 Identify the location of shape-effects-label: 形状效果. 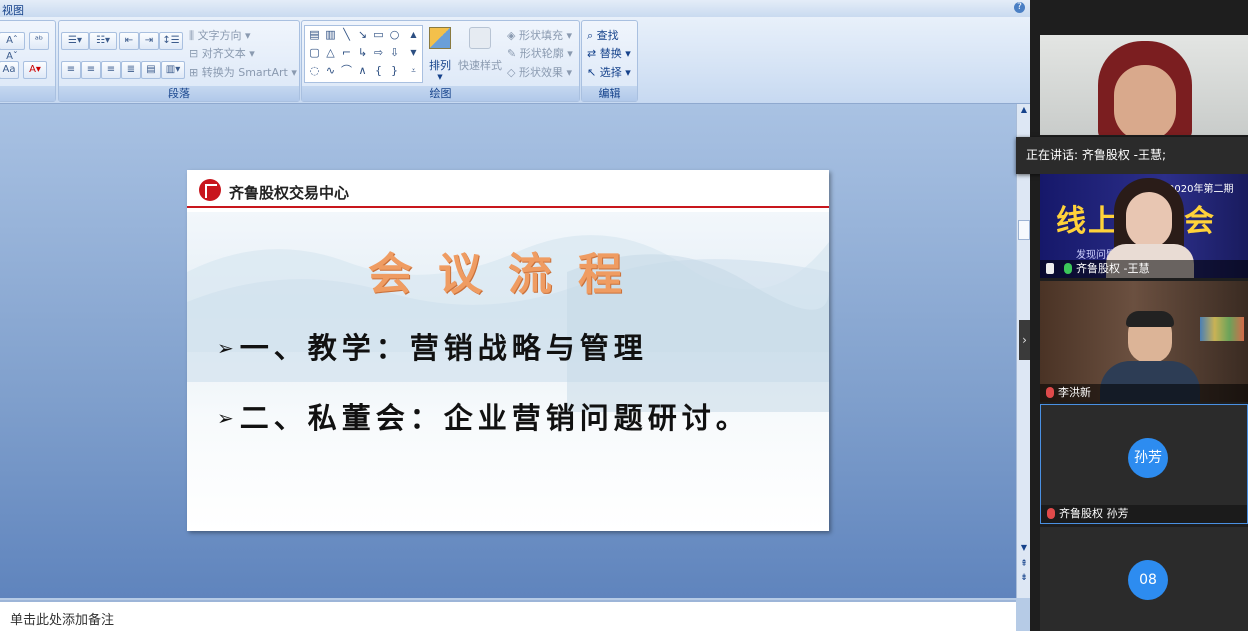
(540, 72).